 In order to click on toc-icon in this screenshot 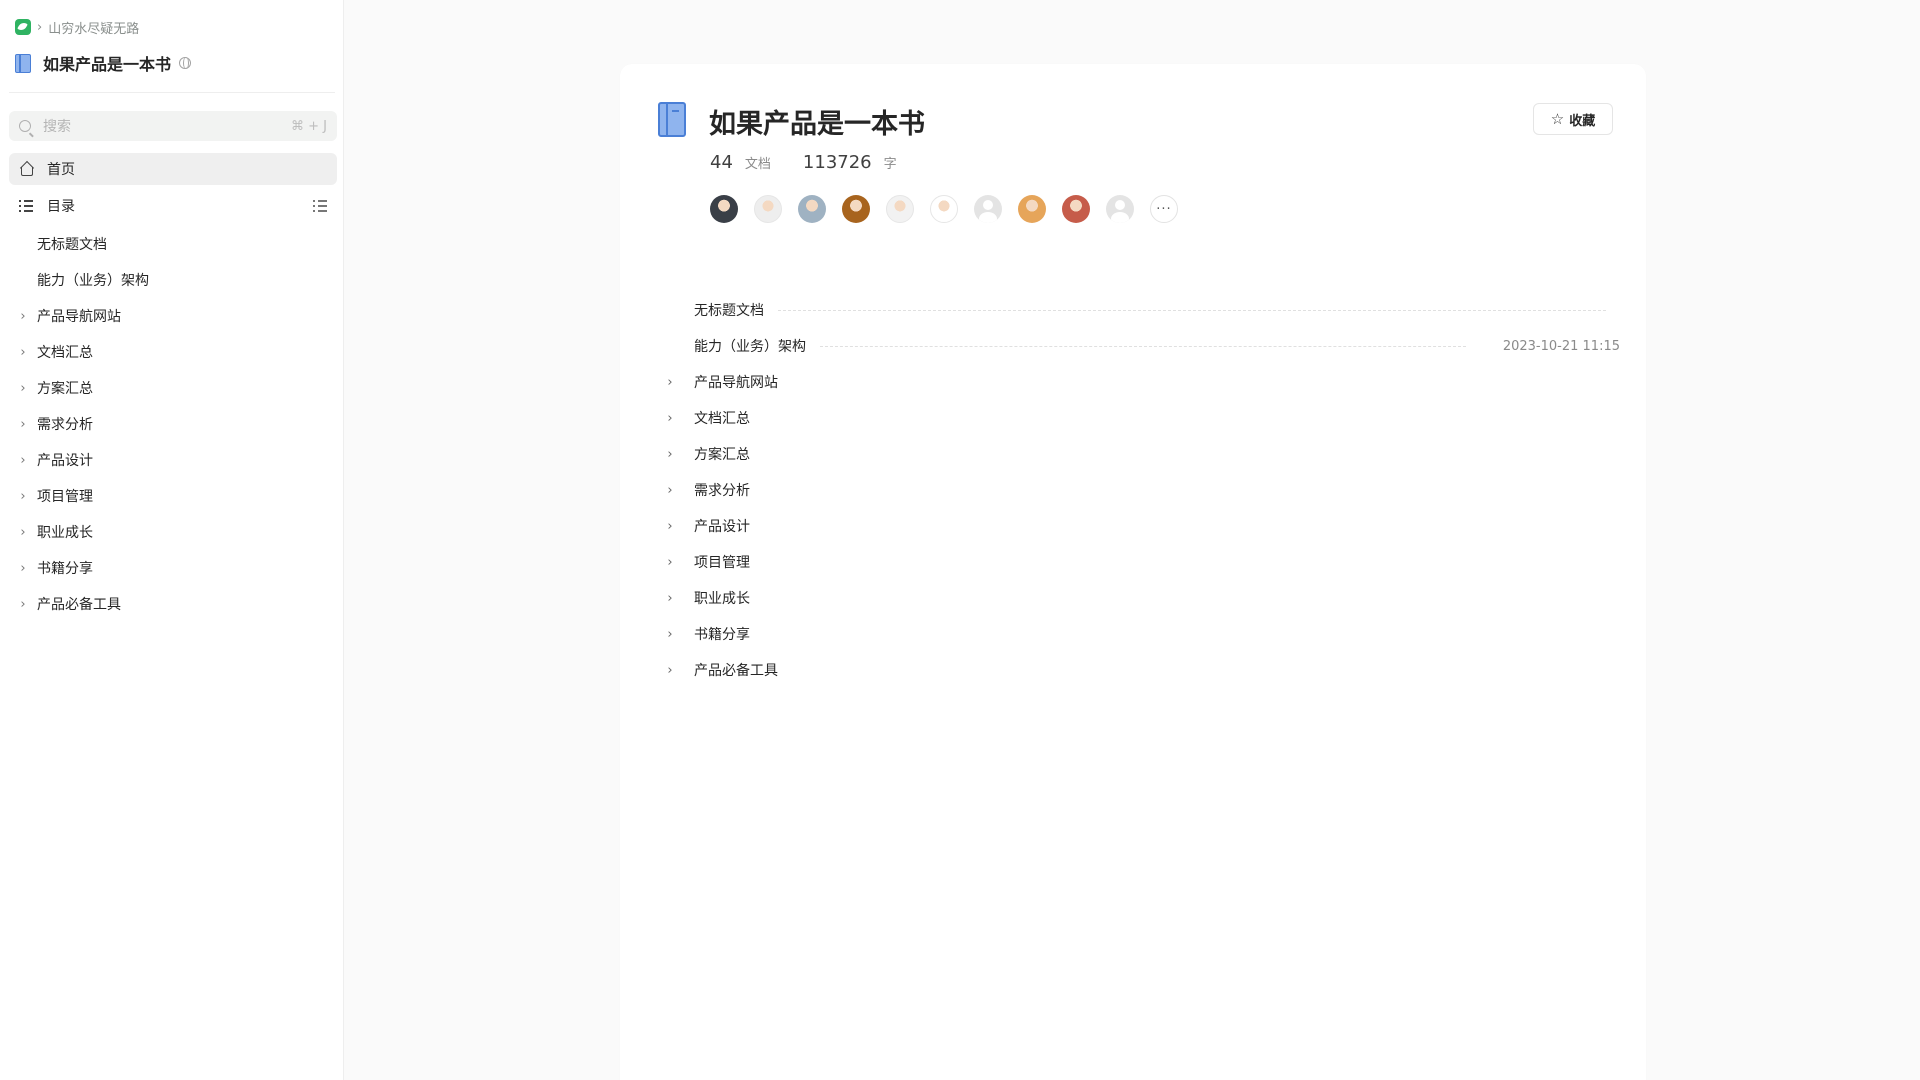, I will do `click(26, 206)`.